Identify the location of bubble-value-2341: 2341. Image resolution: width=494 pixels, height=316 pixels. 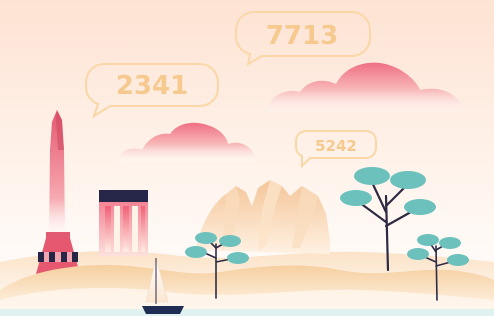
(152, 86).